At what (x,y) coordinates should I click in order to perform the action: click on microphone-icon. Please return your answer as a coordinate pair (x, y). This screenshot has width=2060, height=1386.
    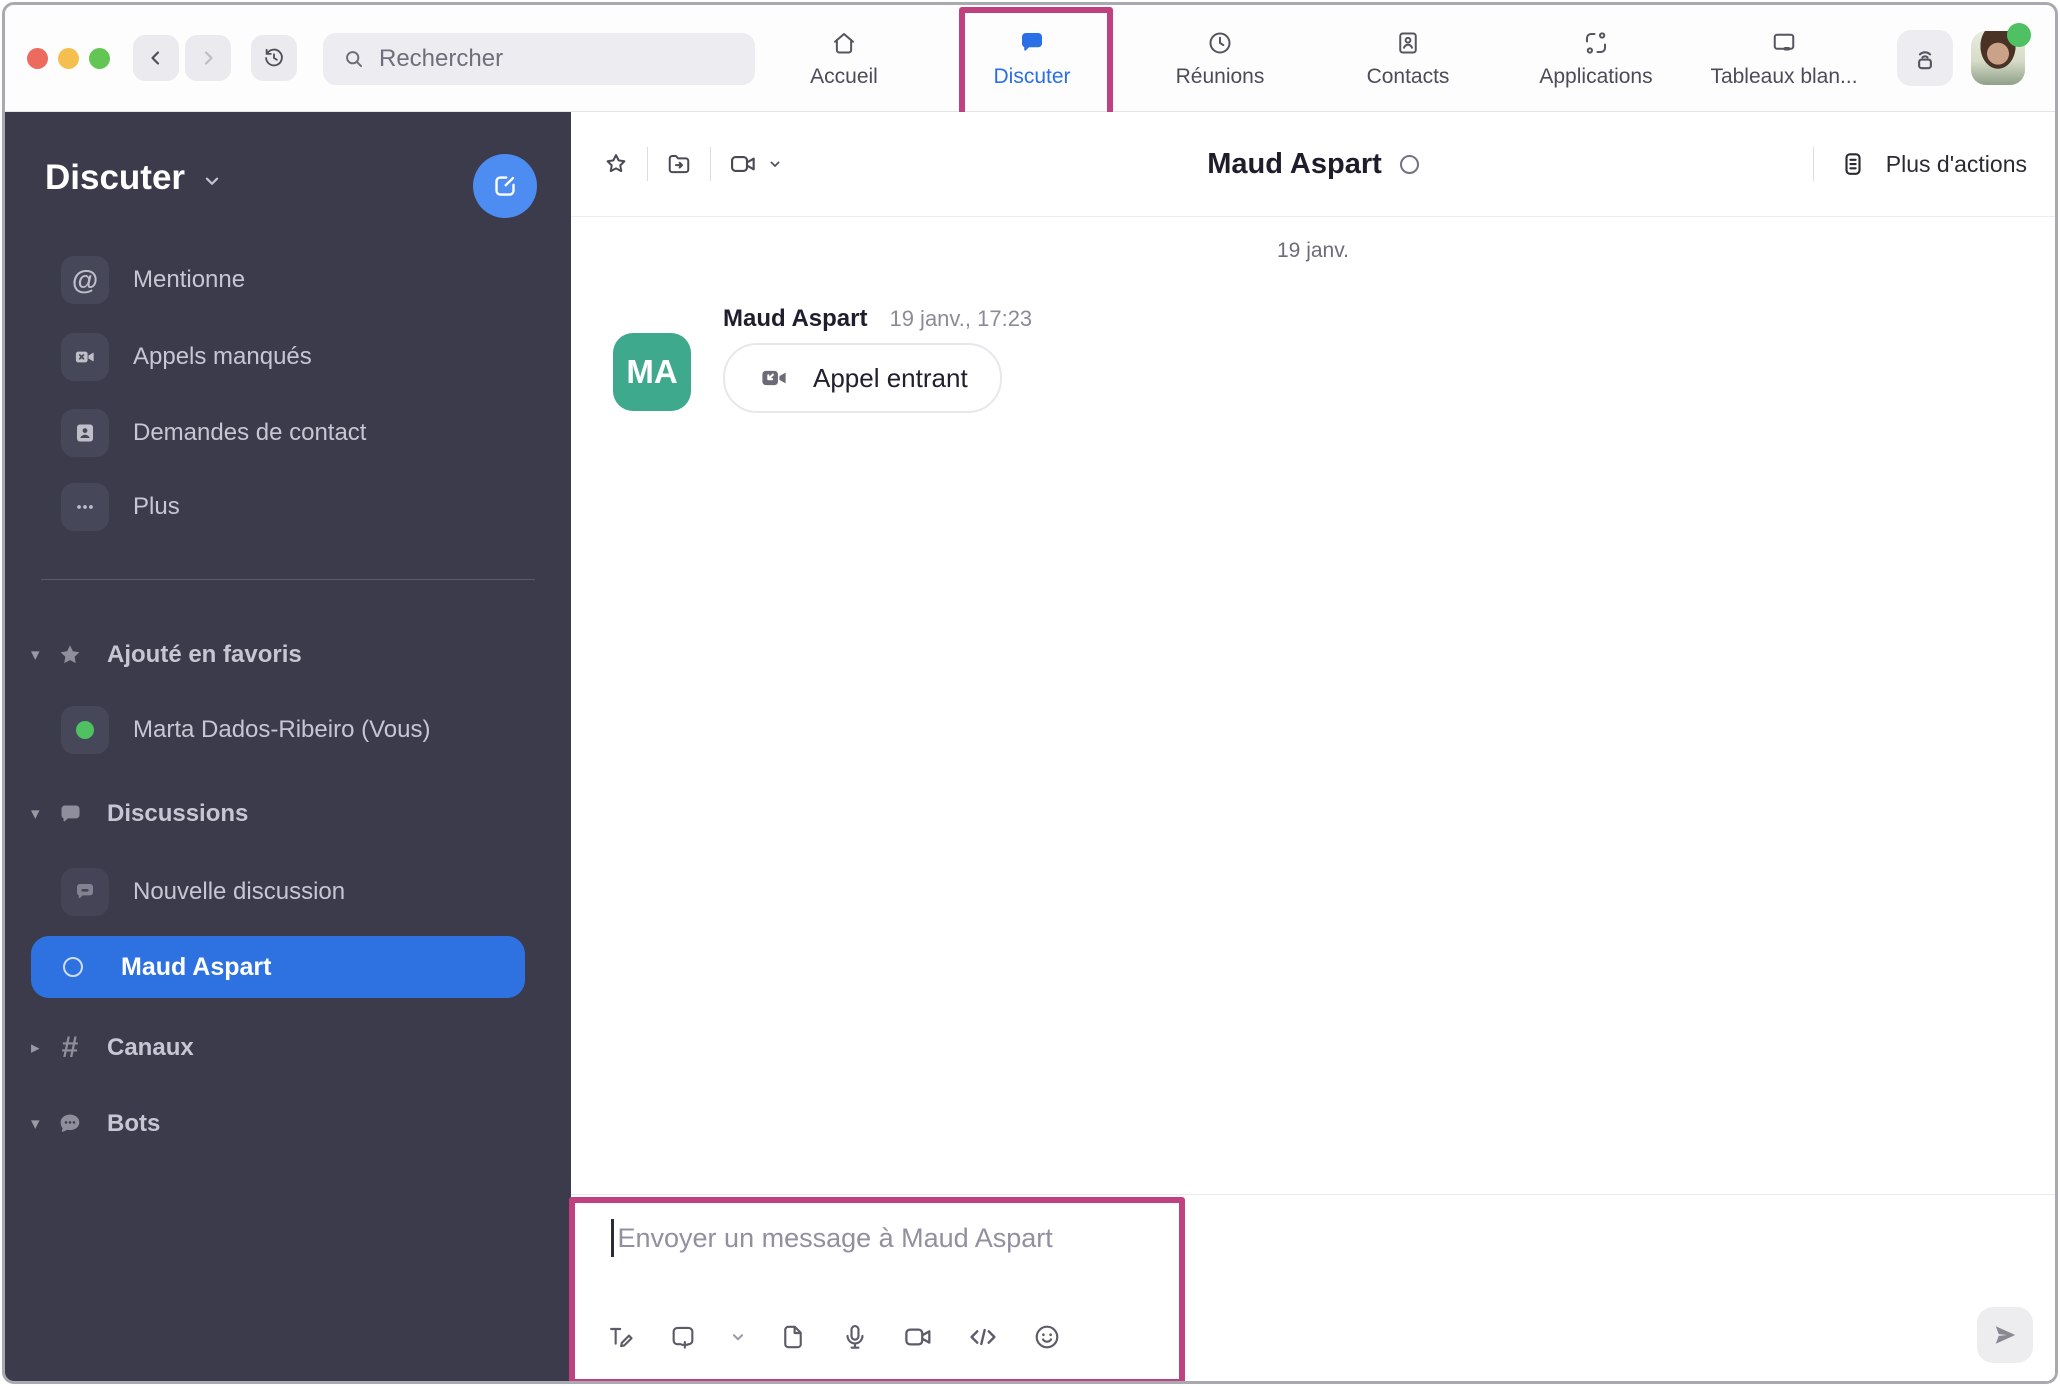
    Looking at the image, I should click on (855, 1337).